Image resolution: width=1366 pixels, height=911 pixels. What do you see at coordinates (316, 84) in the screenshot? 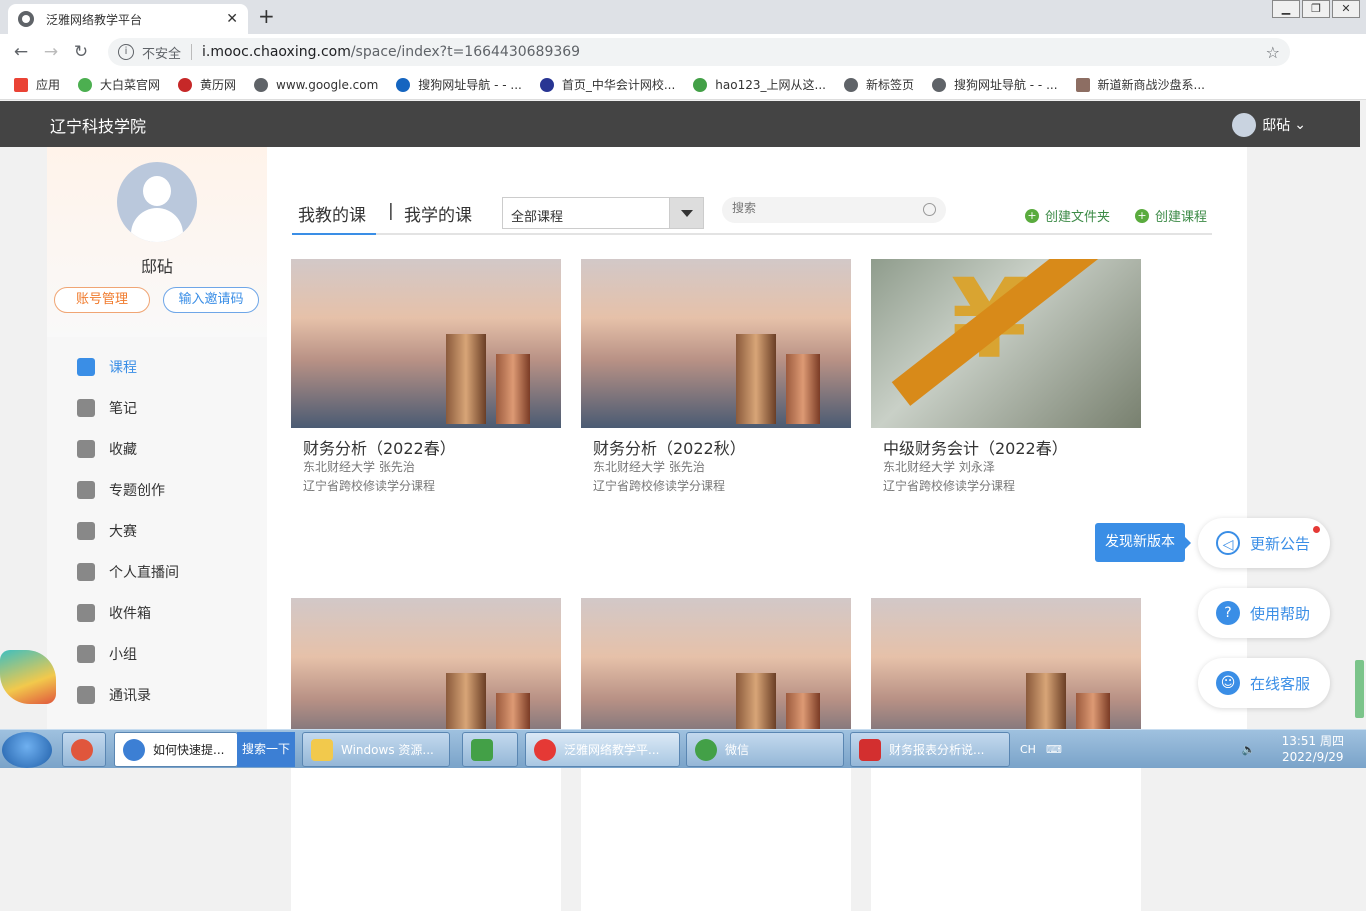
I see `bookmark-item: www.google.com` at bounding box center [316, 84].